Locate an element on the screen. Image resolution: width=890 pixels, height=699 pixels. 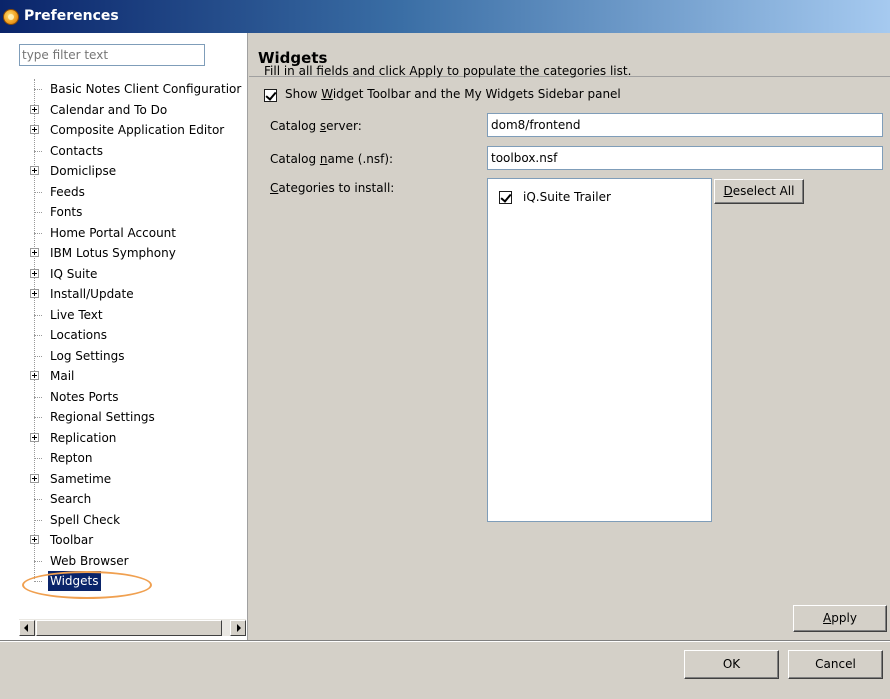
button-label: pply is located at coordinates (844, 618).